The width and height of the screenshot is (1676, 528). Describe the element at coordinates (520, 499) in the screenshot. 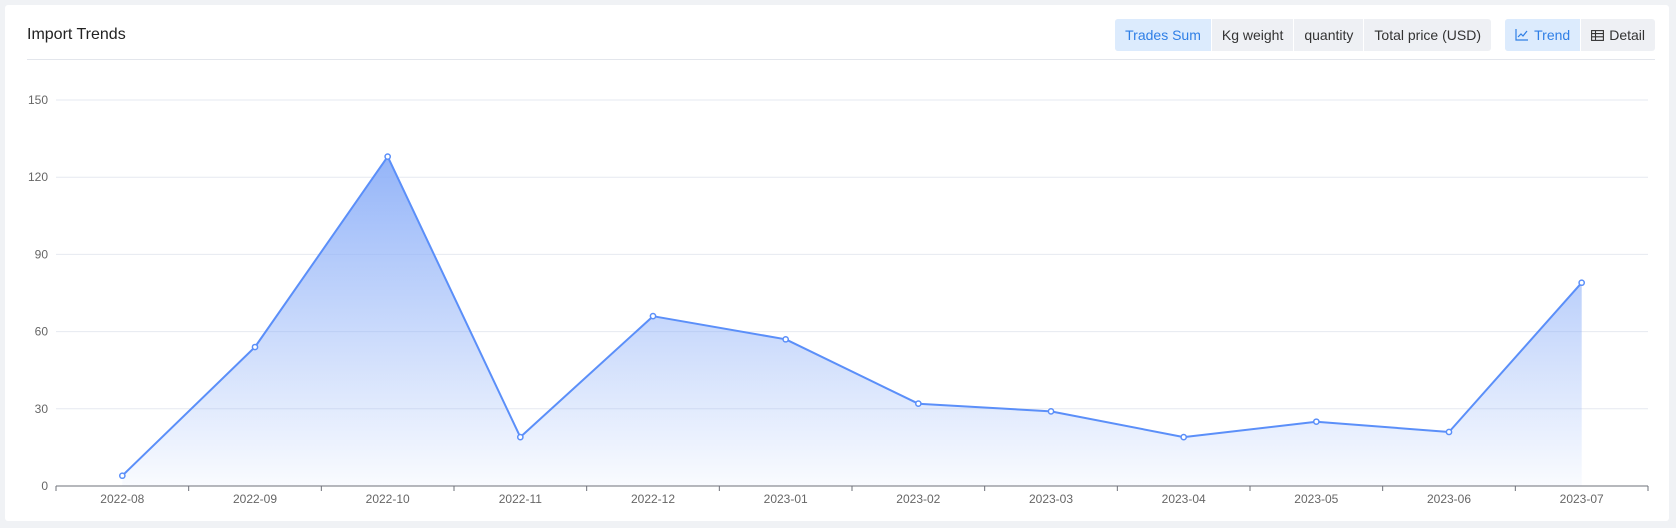

I see `x-tick-label: 2022-11` at that location.